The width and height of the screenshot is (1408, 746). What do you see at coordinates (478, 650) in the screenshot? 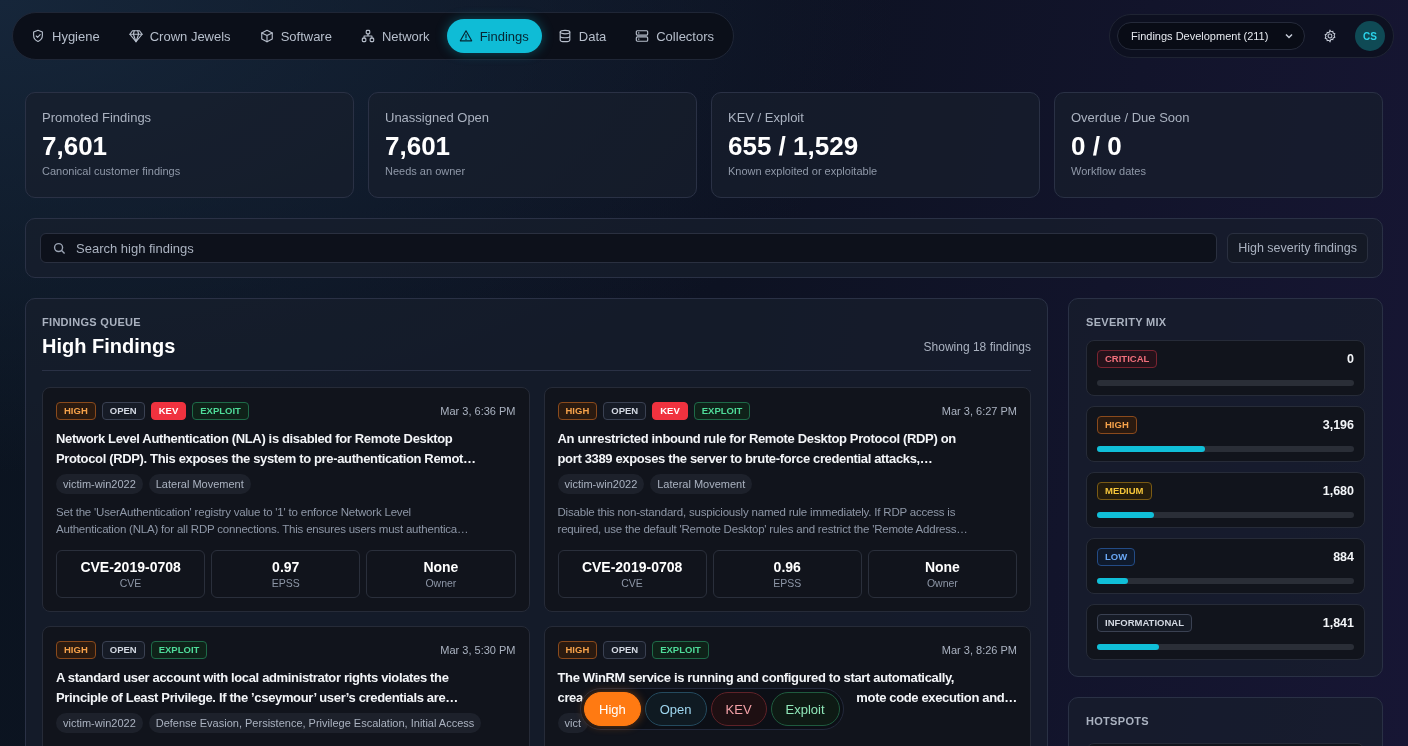
I see `finding-date: Mar 3, 5:30 PM` at bounding box center [478, 650].